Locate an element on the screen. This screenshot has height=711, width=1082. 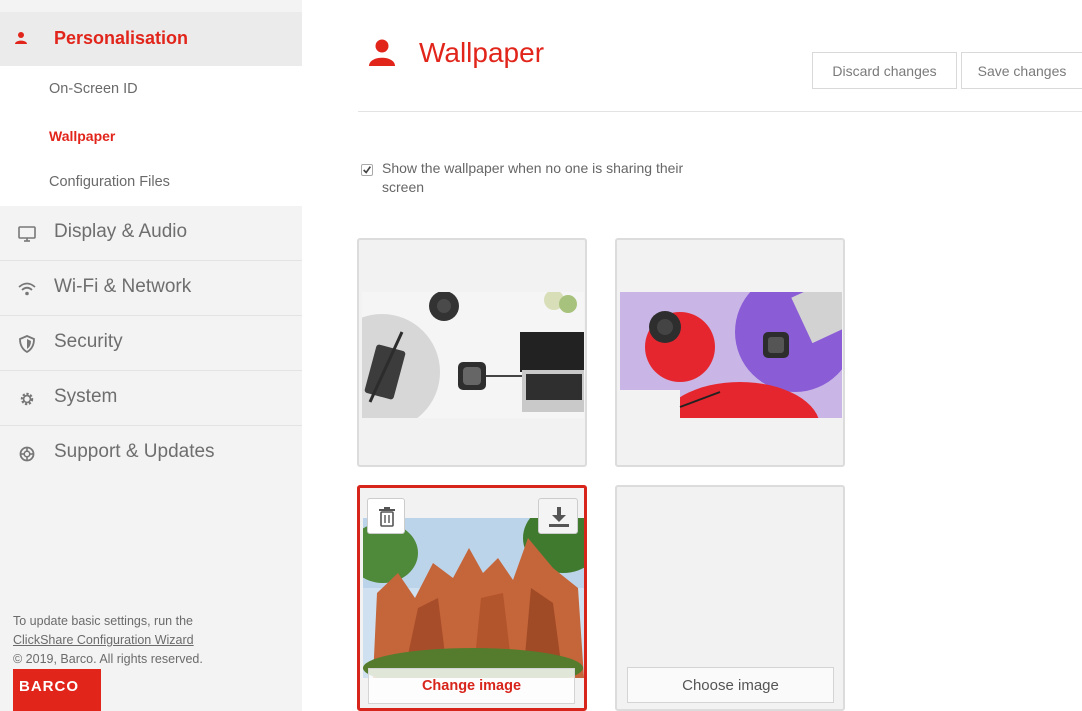
wallpaper-tile-custom: Change image is located at coordinates (472, 598).